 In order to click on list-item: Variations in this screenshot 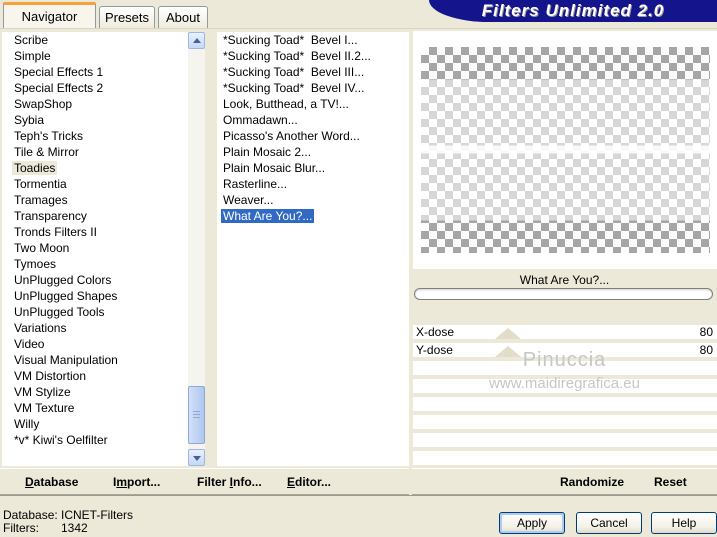, I will do `click(103, 328)`.